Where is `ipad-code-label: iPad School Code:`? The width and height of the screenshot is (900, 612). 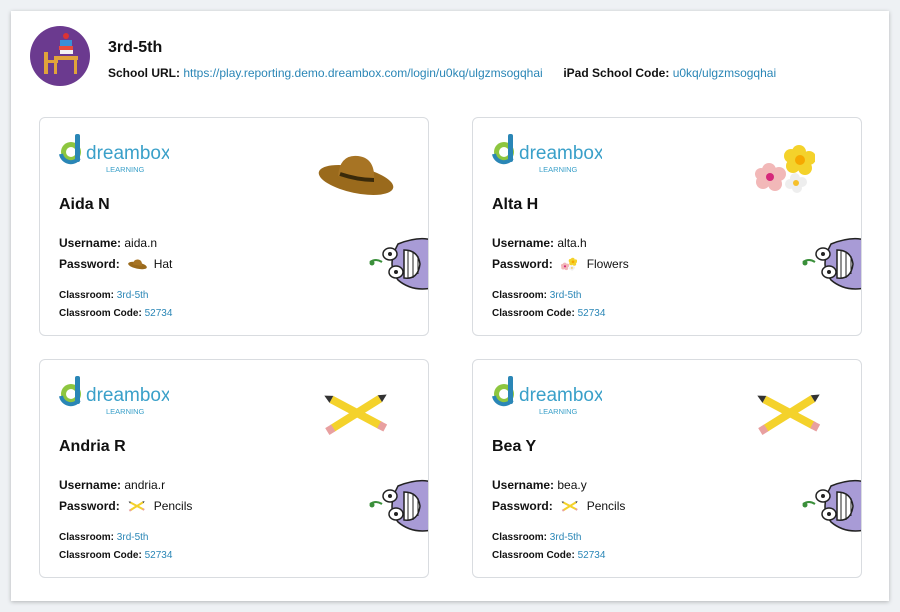
ipad-code-label: iPad School Code: is located at coordinates (616, 73).